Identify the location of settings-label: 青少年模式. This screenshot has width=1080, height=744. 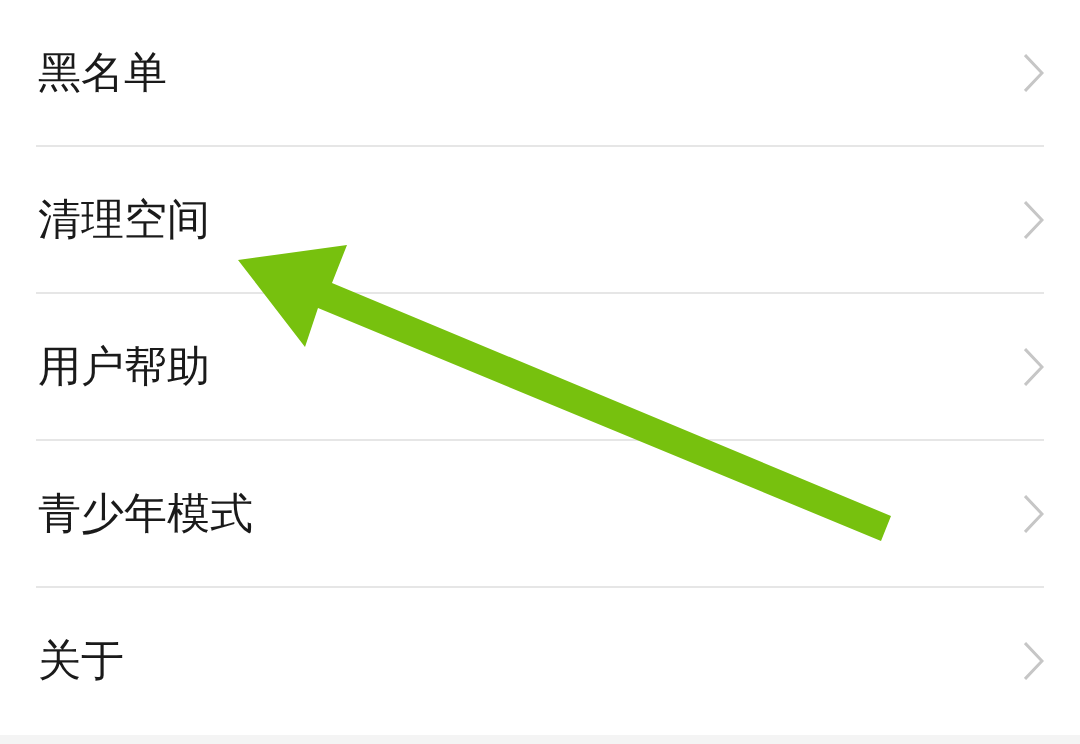
(145, 513).